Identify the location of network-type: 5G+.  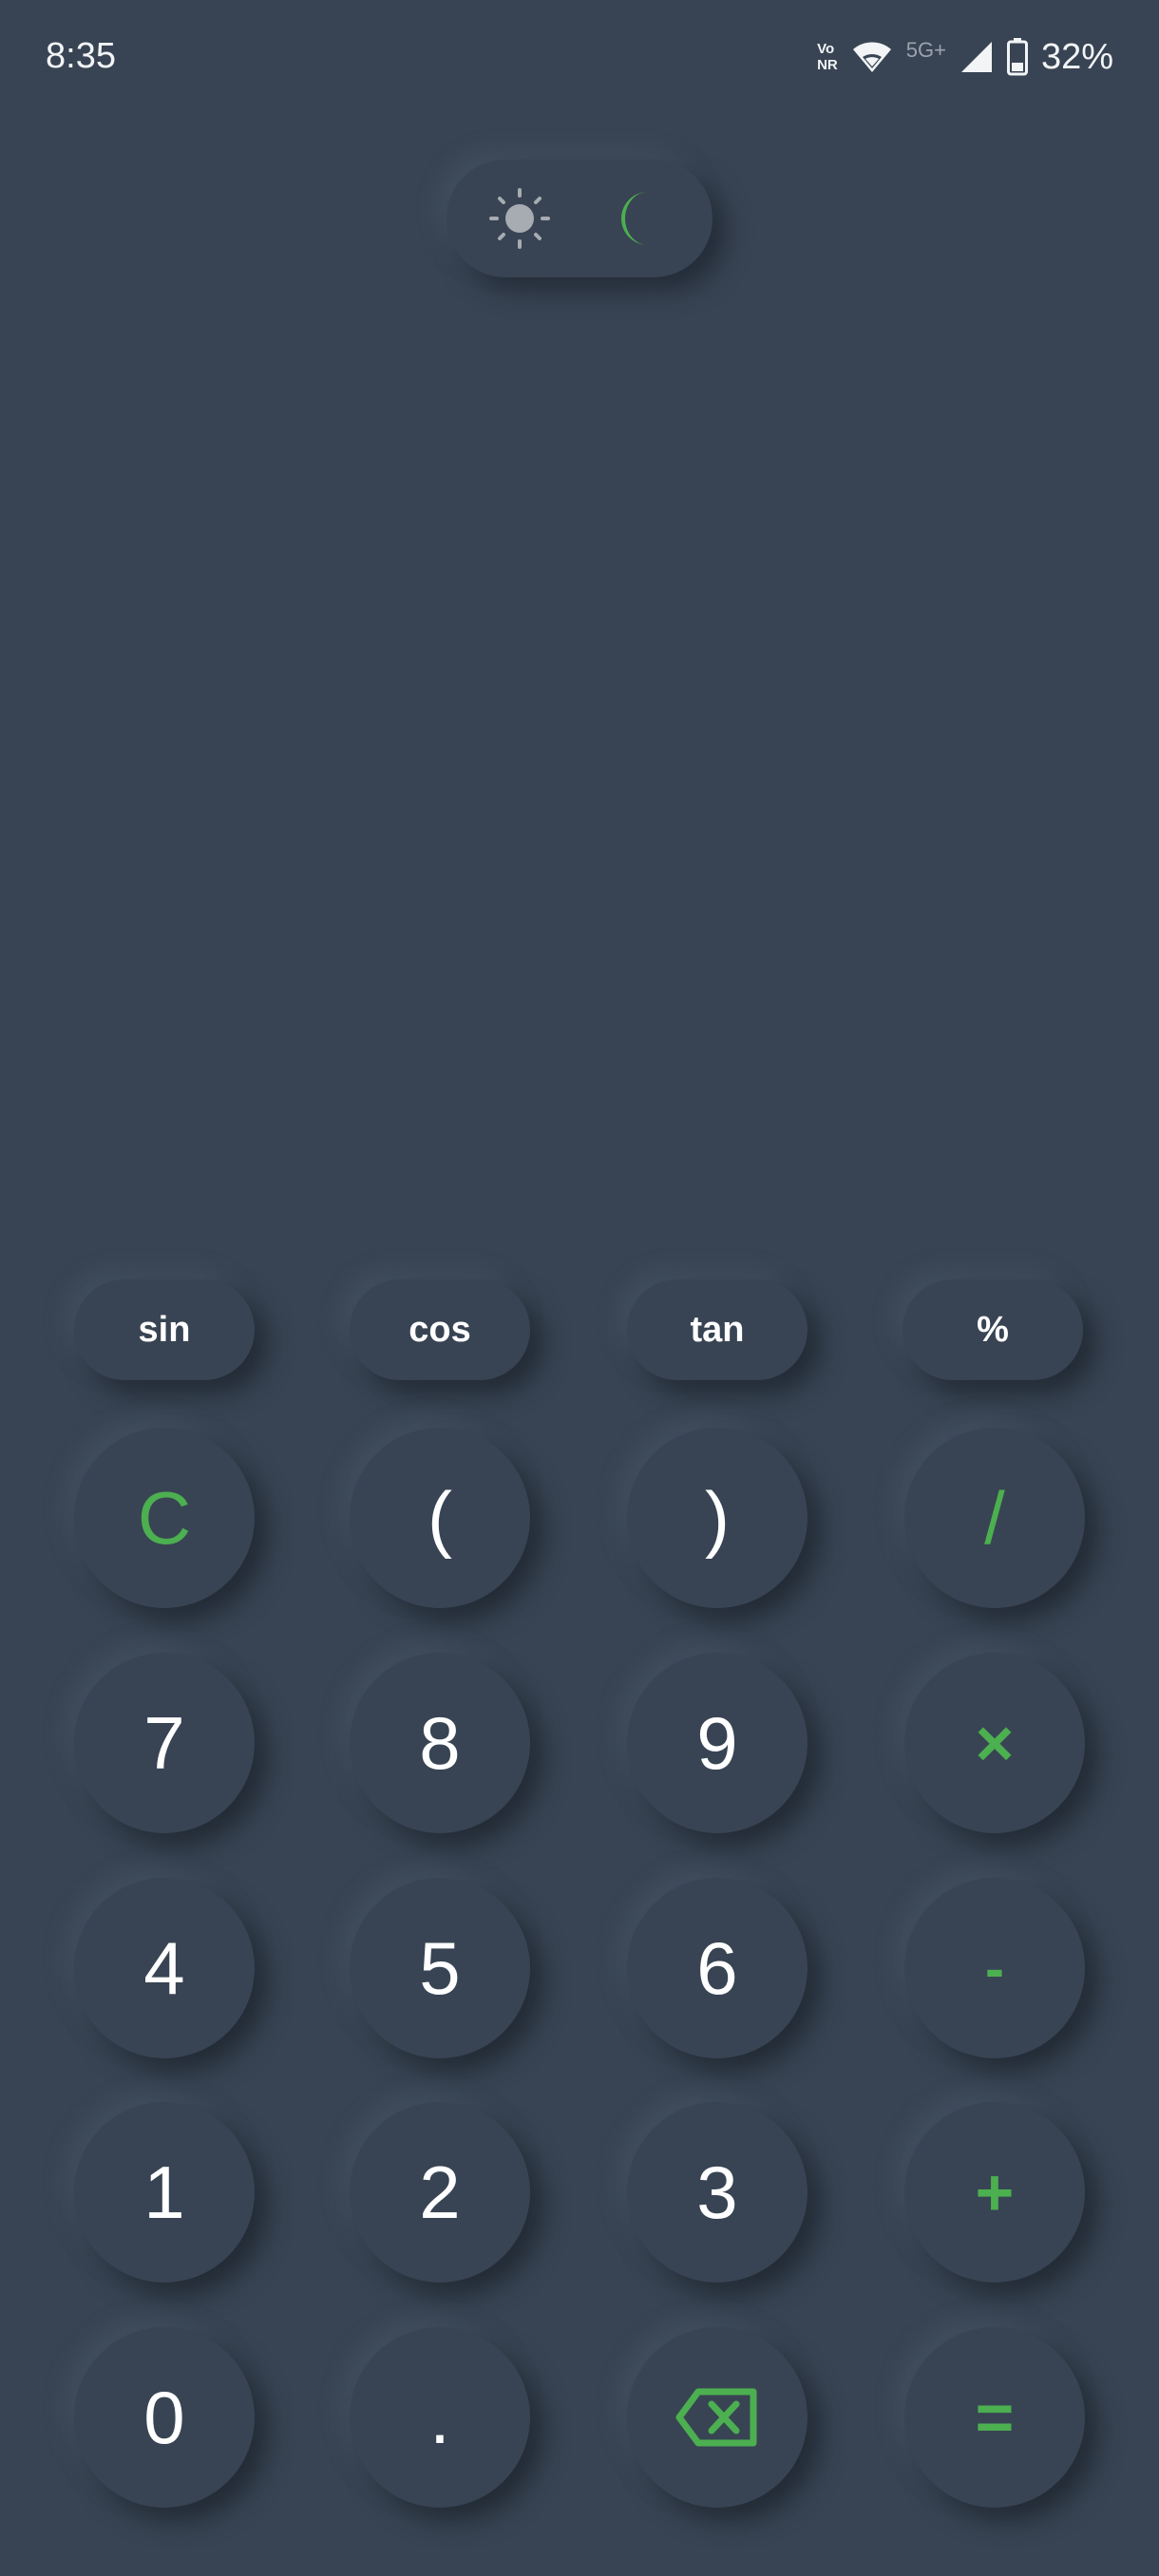
(925, 50).